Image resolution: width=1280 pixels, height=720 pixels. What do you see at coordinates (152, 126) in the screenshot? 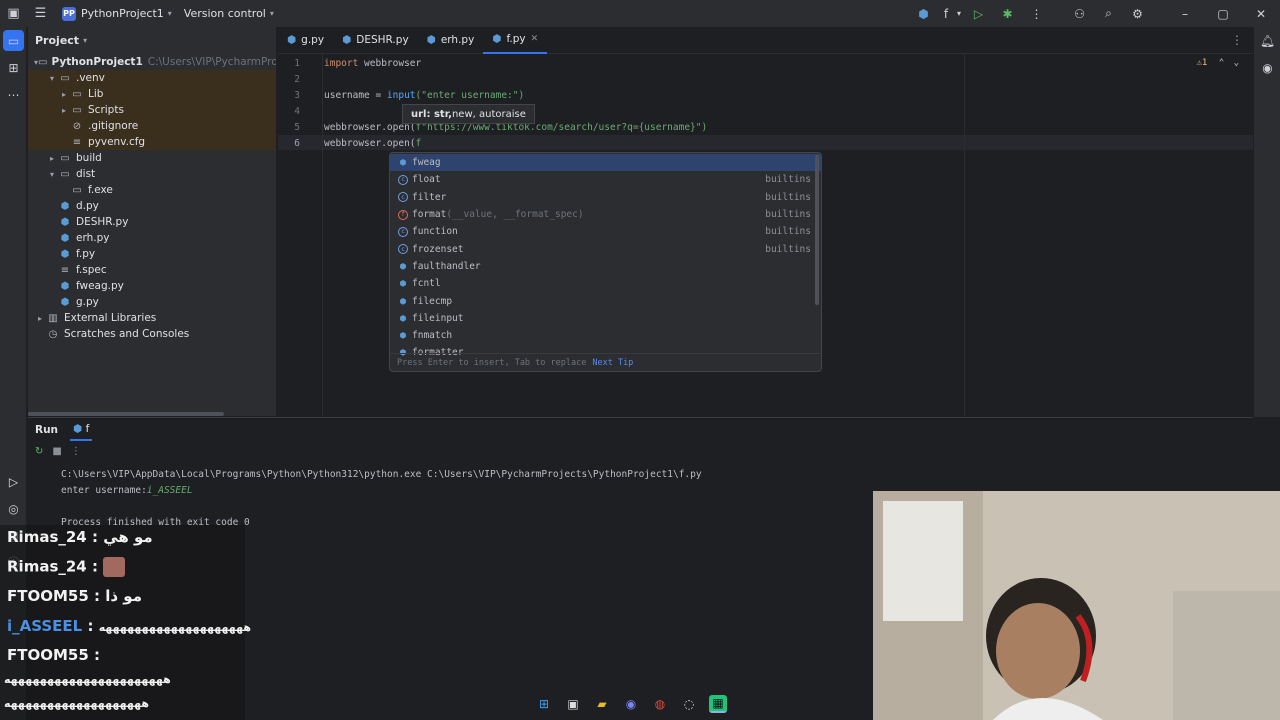
I see `tree-item-gitignore: ⊘ .gitignore` at bounding box center [152, 126].